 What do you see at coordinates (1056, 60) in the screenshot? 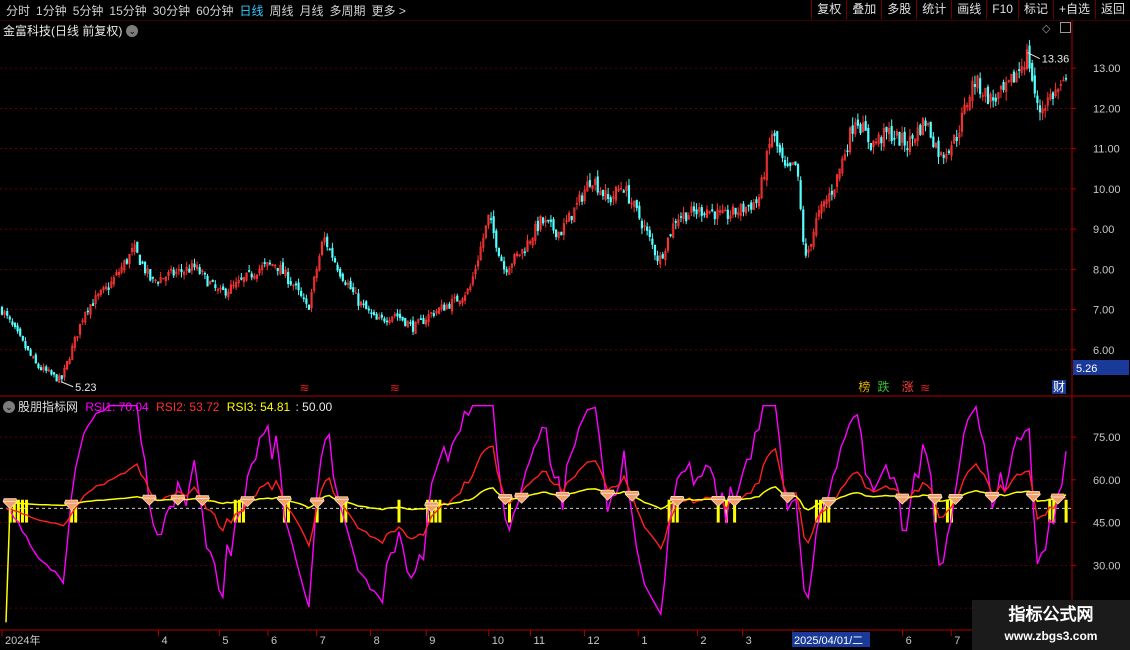
I see `high-marker-label: 13.36` at bounding box center [1056, 60].